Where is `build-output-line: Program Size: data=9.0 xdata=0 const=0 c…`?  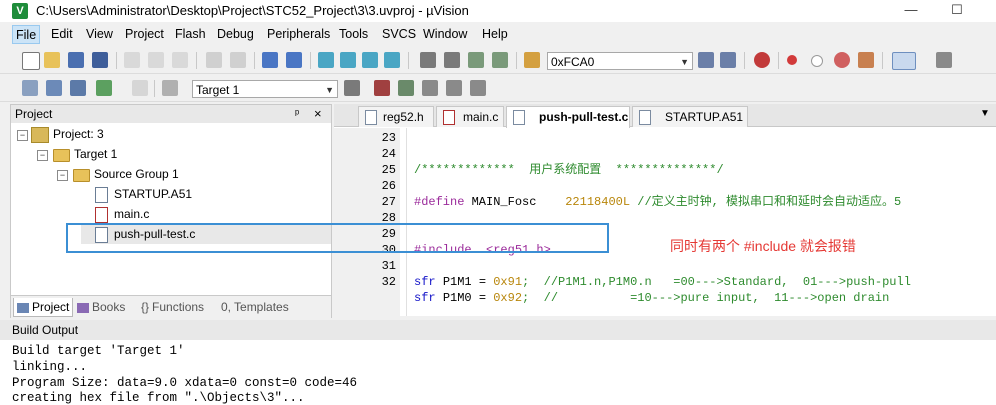 build-output-line: Program Size: data=9.0 xdata=0 const=0 c… is located at coordinates (185, 383).